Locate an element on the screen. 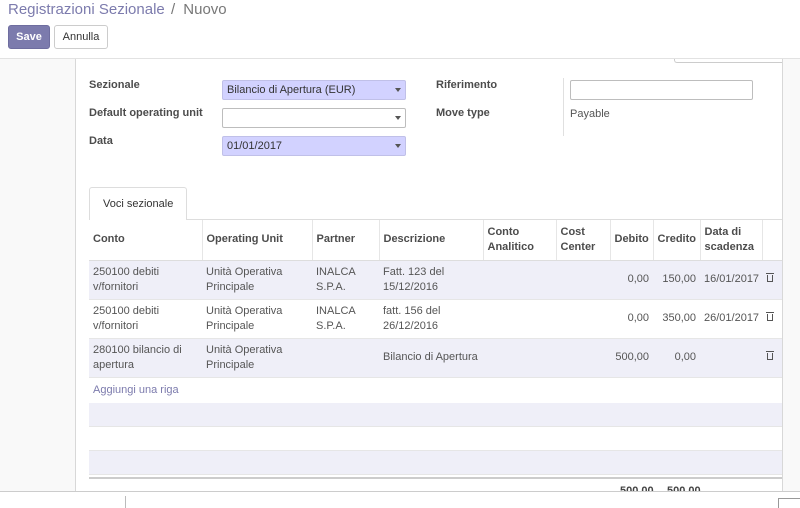 This screenshot has height=508, width=800. column-header-cost-center: Cost Center is located at coordinates (583, 240).